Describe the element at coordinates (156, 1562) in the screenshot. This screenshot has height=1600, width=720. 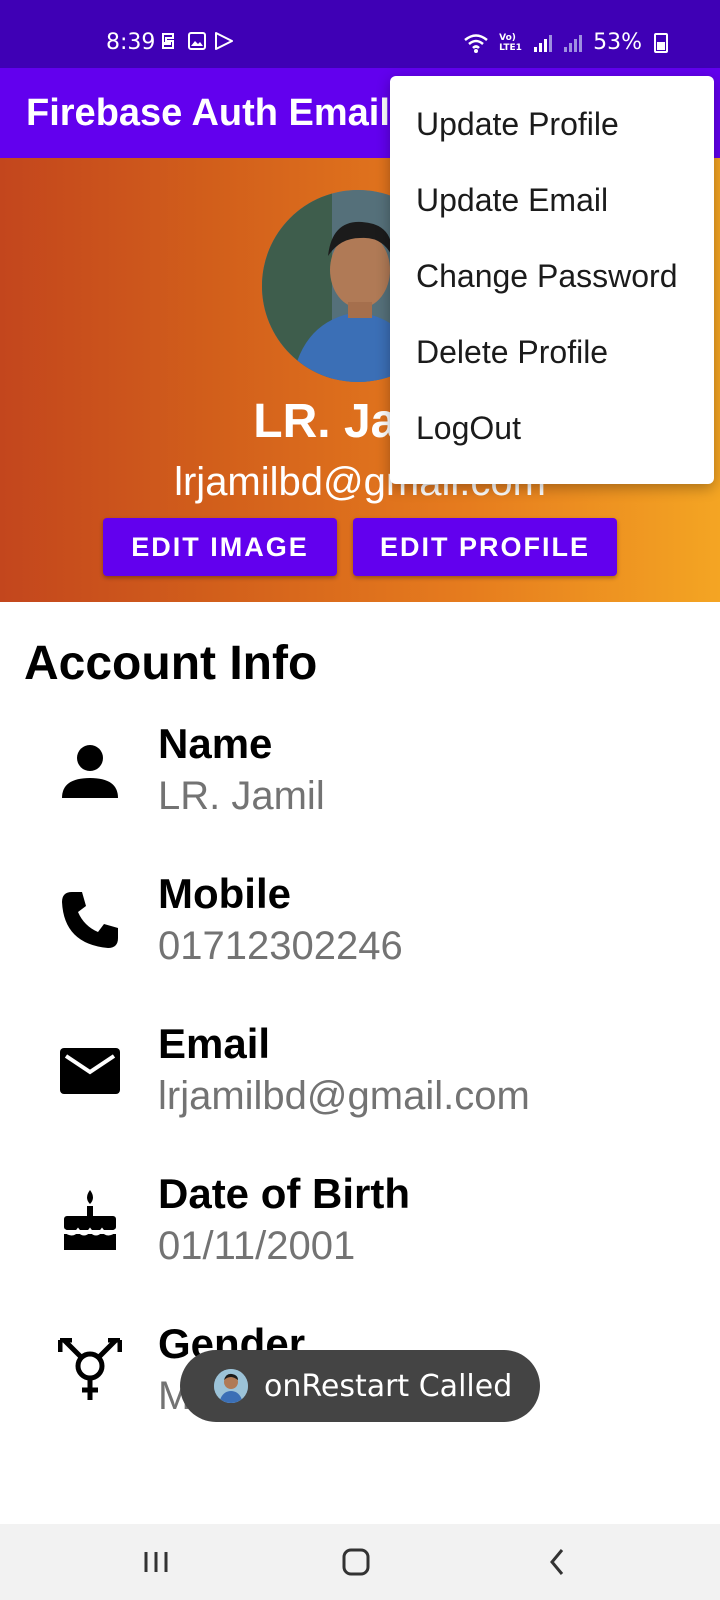
I see `recent-apps-icon` at that location.